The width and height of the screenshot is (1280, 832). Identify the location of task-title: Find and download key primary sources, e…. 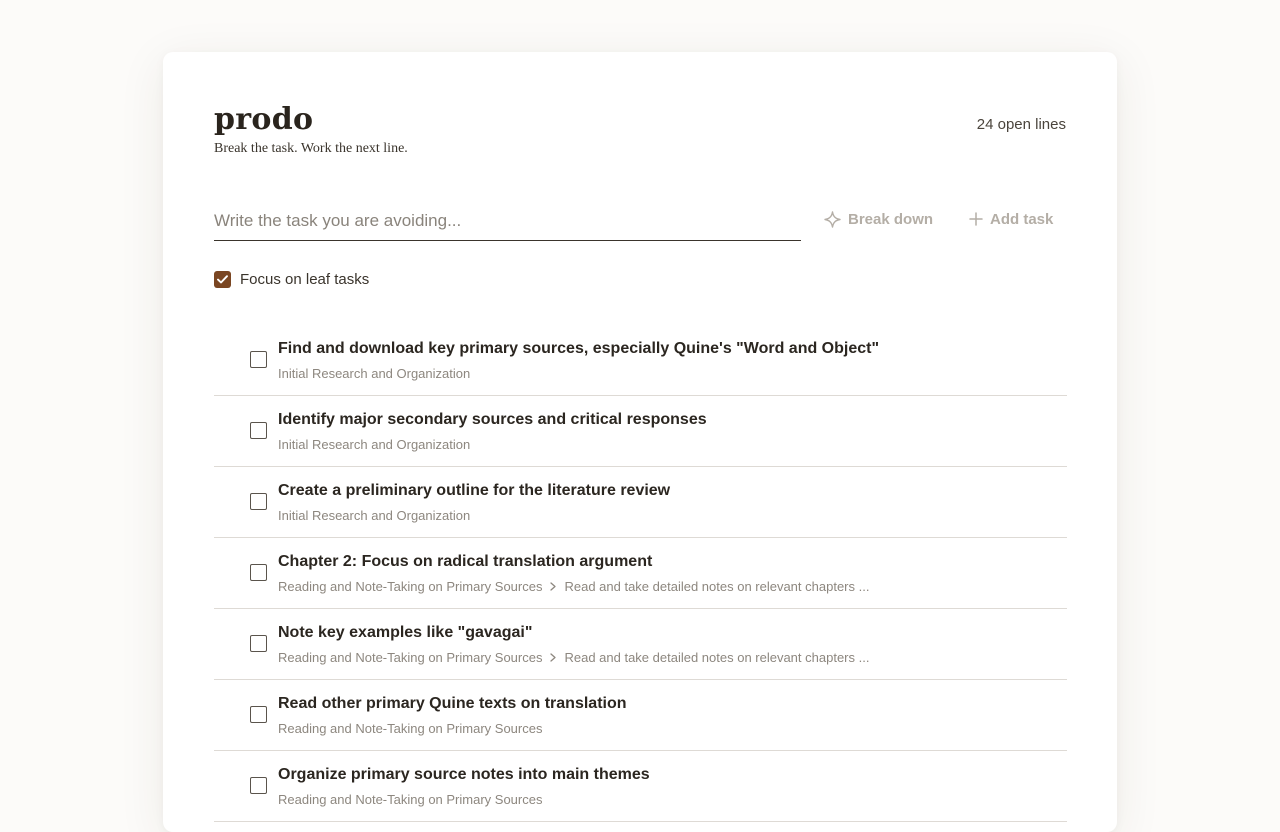
(579, 348).